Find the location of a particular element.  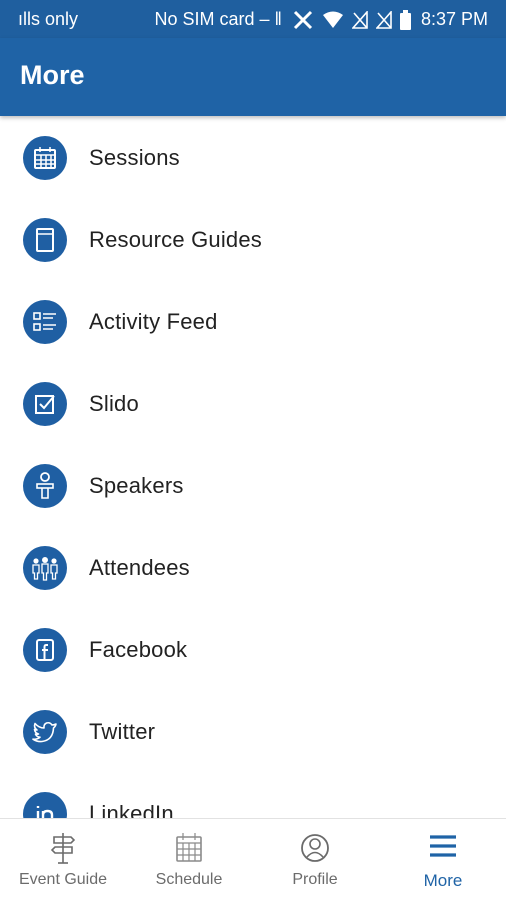

menu-item-label: Slido is located at coordinates (114, 403).